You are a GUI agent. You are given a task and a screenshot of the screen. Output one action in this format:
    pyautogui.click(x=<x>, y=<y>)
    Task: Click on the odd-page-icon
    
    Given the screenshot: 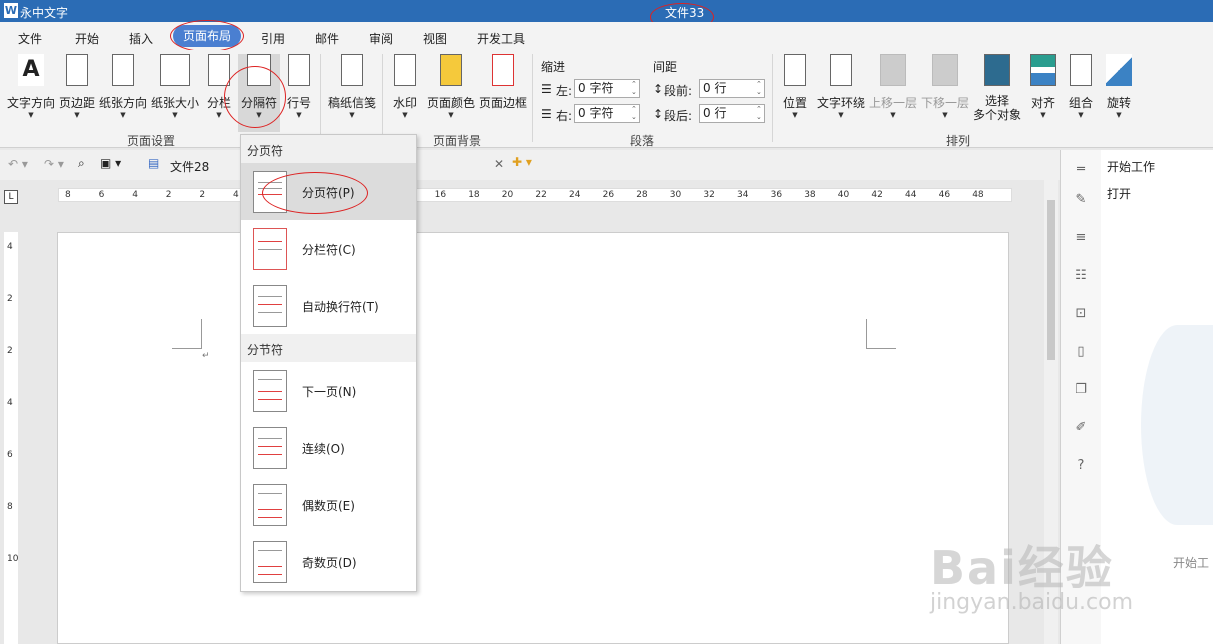 What is the action you would take?
    pyautogui.click(x=270, y=562)
    